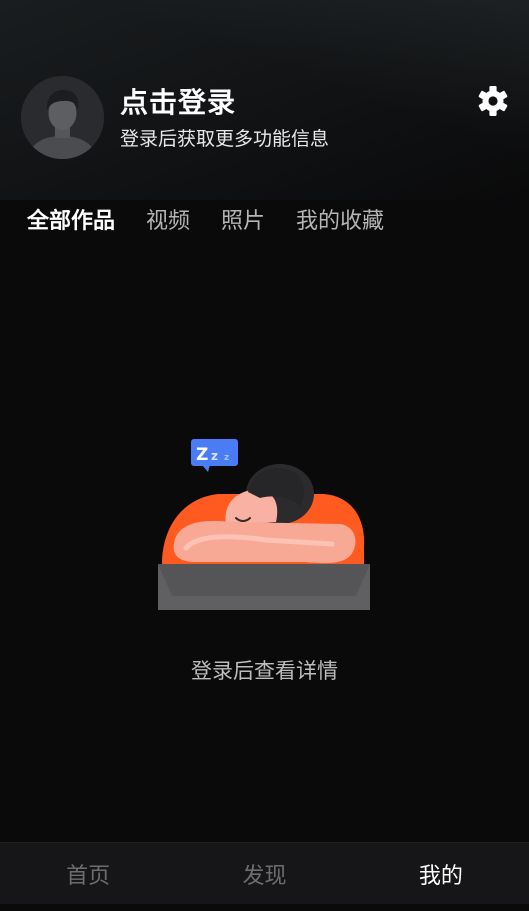 This screenshot has height=911, width=529. I want to click on sleeping-person-illustration: Z z z, so click(264, 525).